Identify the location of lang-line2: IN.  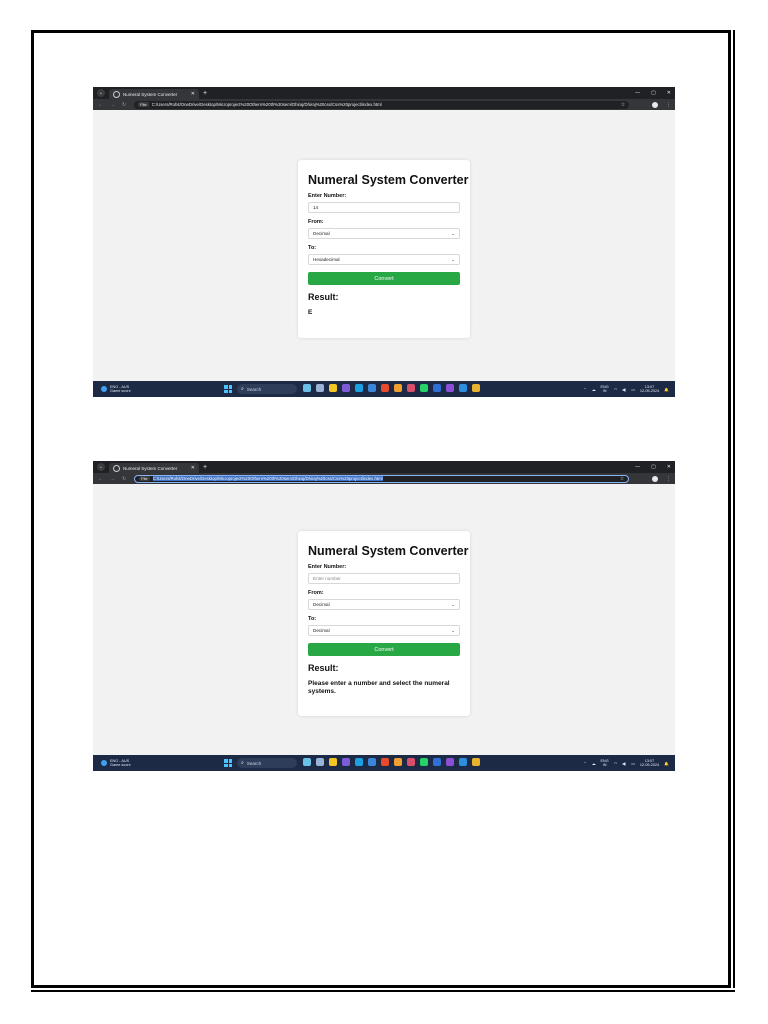
(604, 391).